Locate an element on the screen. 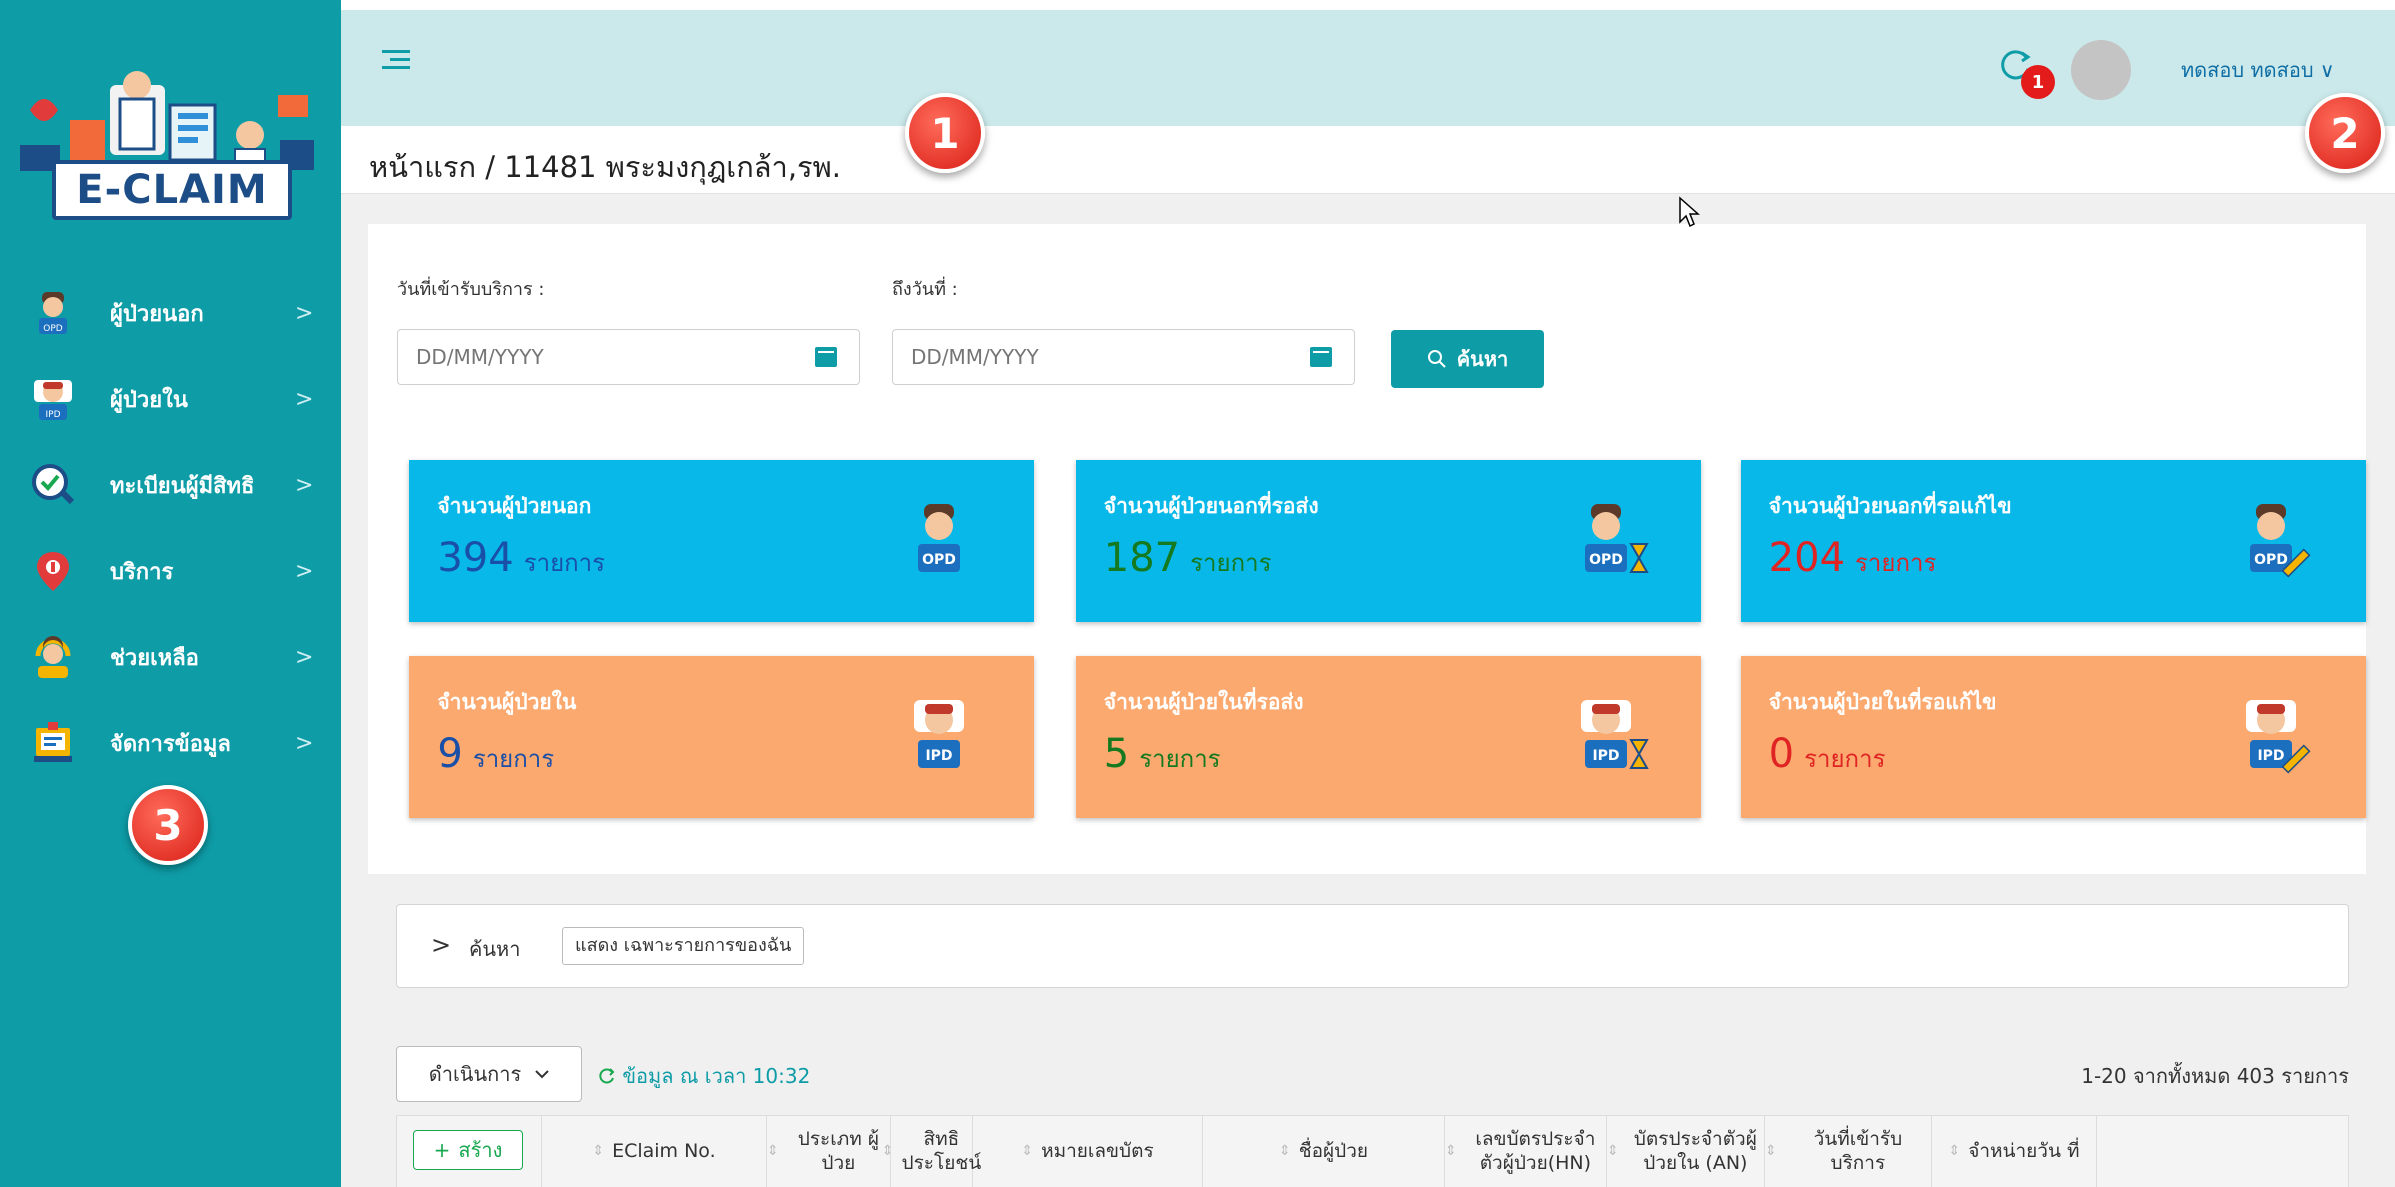 The image size is (2395, 1187). stat-card-value: 187 รายการ is located at coordinates (1188, 558).